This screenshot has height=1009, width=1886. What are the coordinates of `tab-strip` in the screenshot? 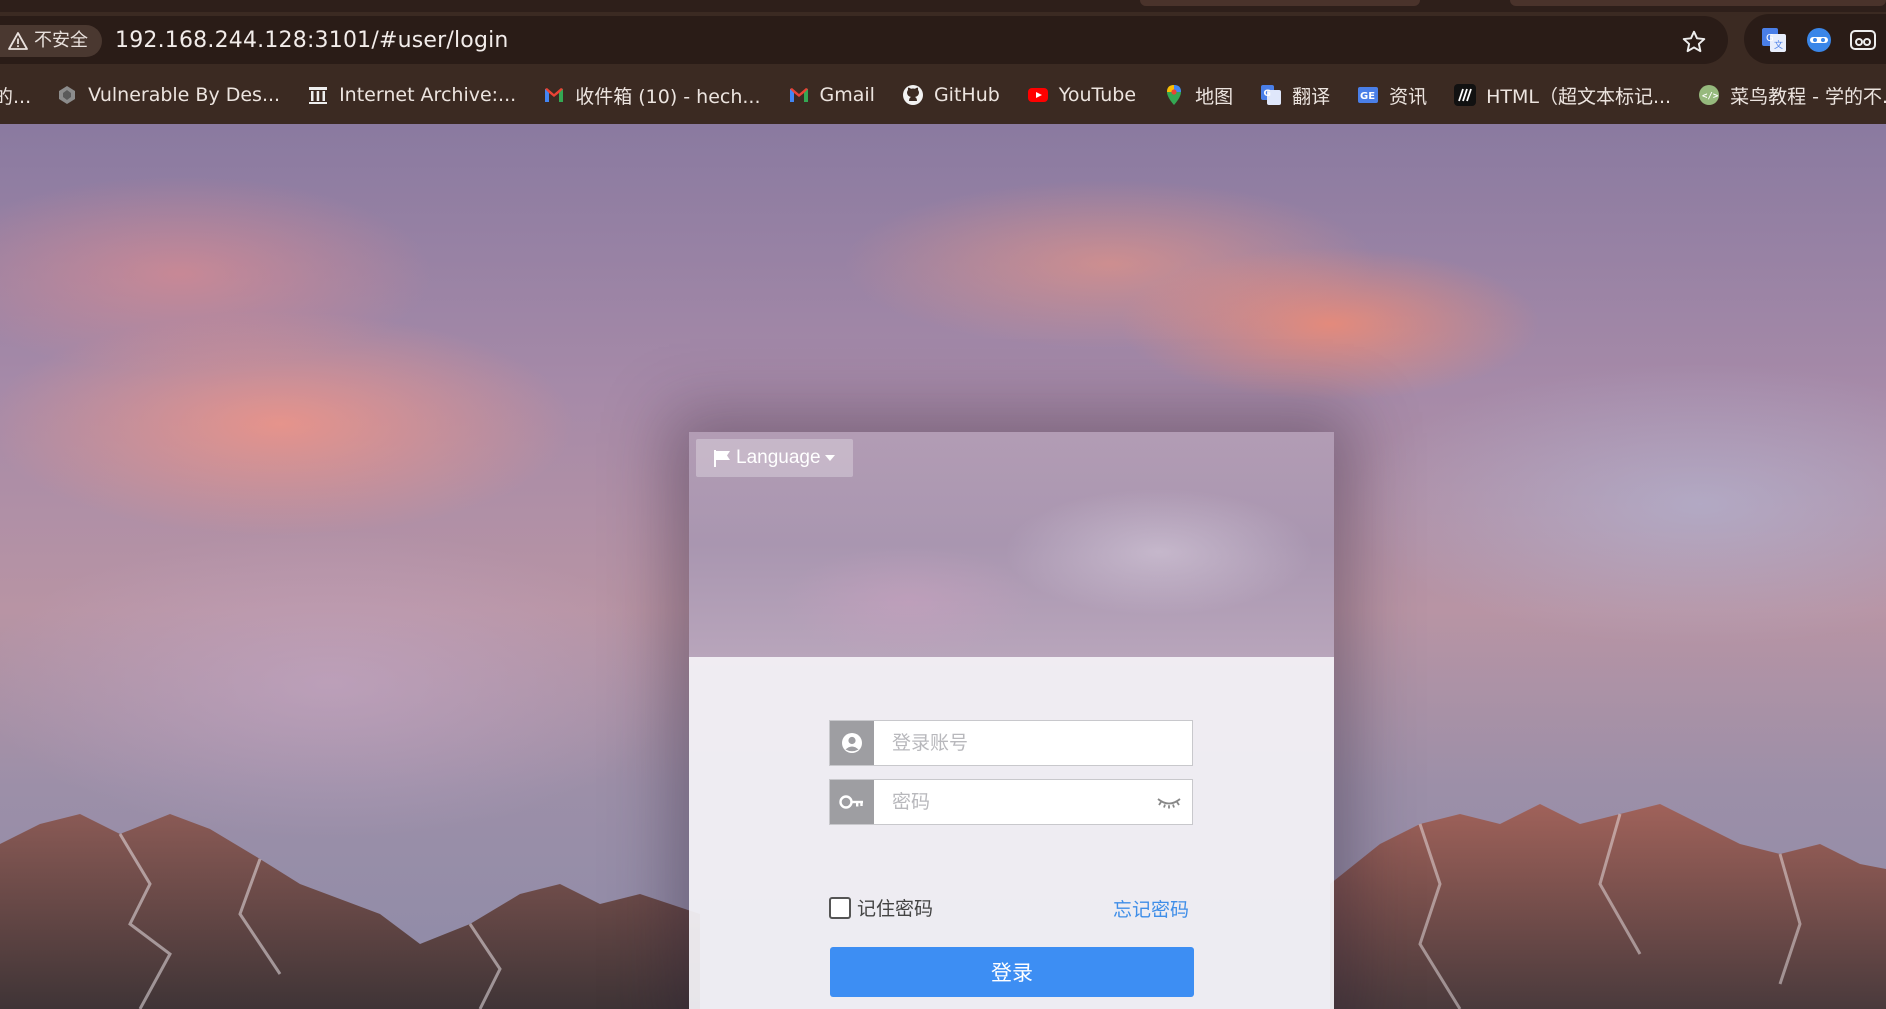 It's located at (943, 6).